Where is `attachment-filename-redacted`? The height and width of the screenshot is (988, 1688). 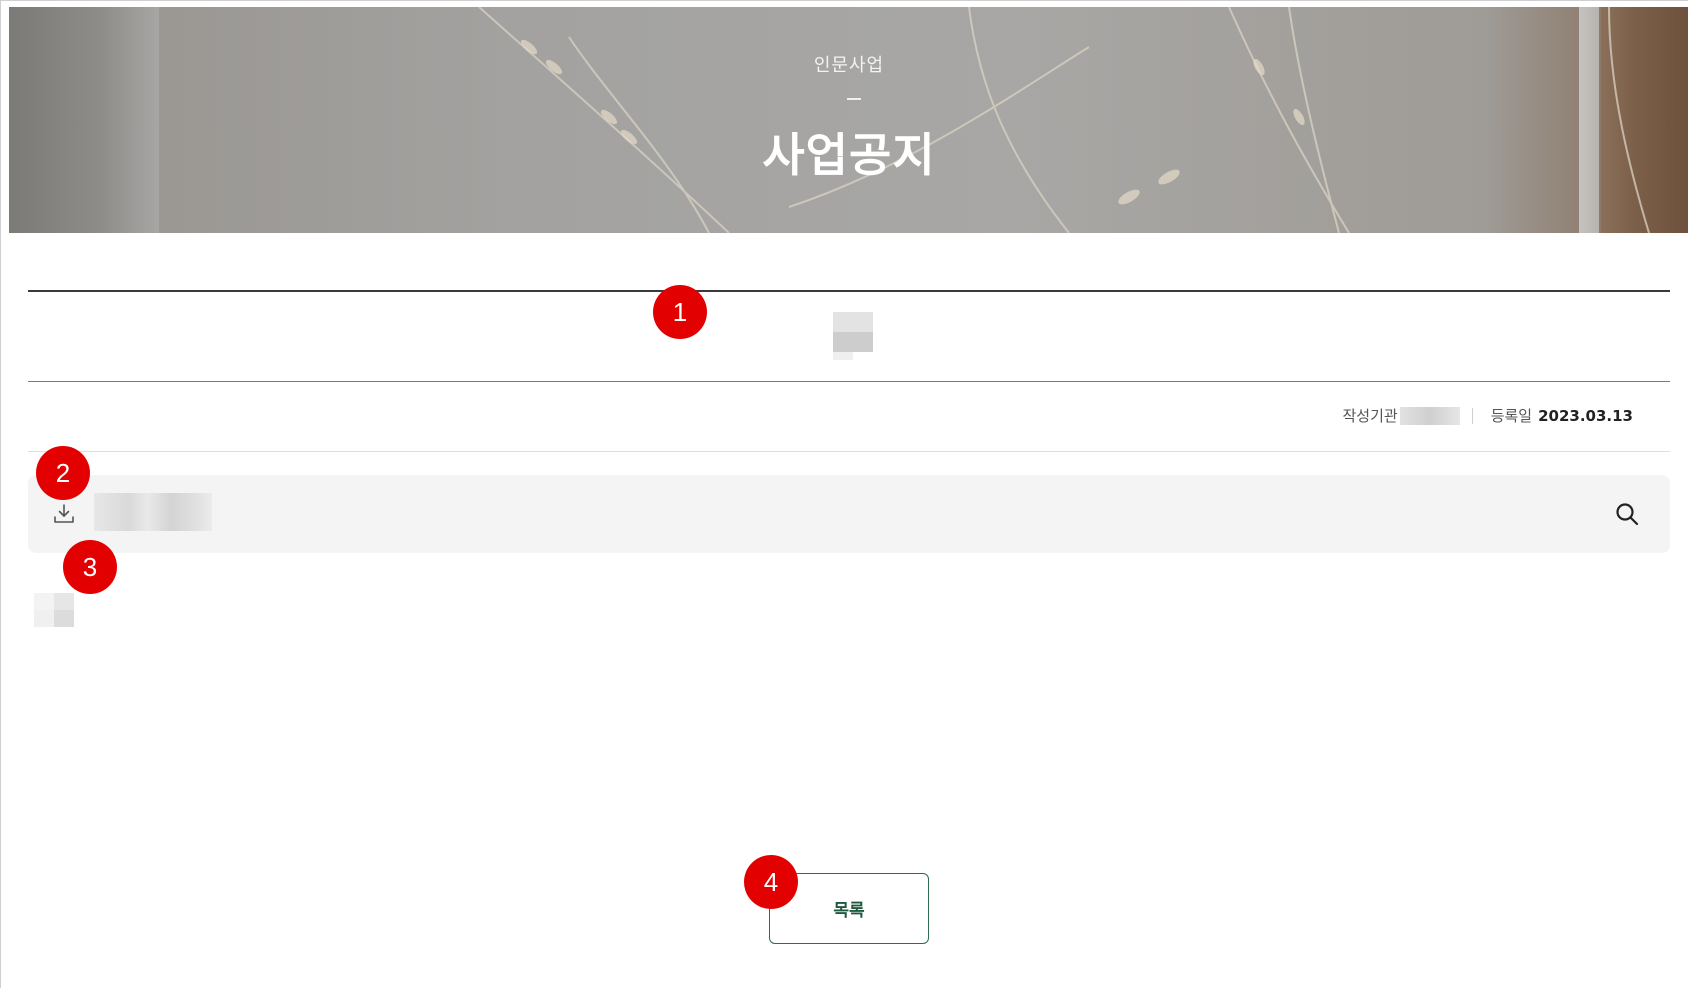
attachment-filename-redacted is located at coordinates (153, 512).